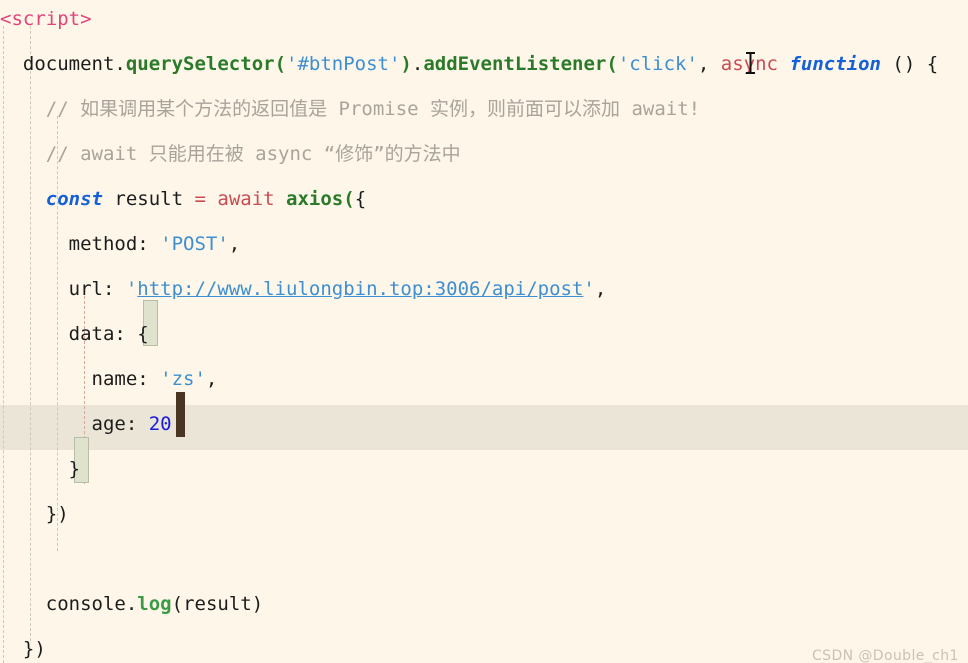 The image size is (968, 663). What do you see at coordinates (114, 244) in the screenshot?
I see `token-6-1: method:` at bounding box center [114, 244].